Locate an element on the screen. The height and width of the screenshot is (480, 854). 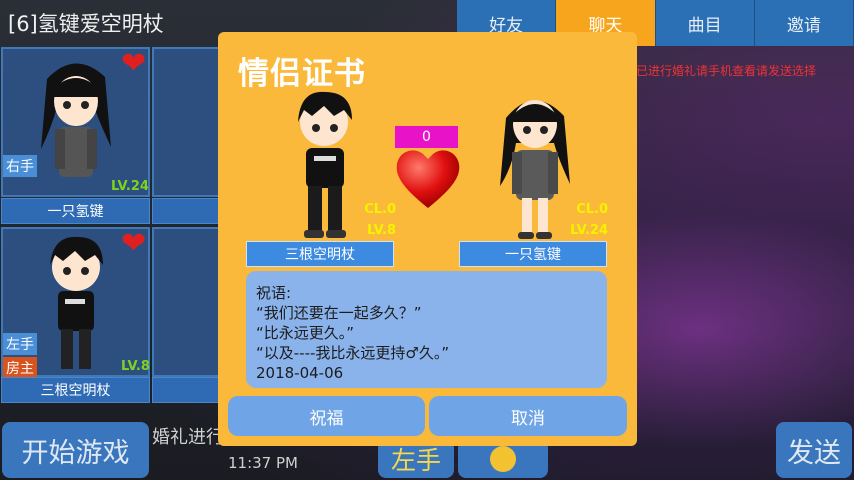
bless-button: 祝福 is located at coordinates (326, 416).